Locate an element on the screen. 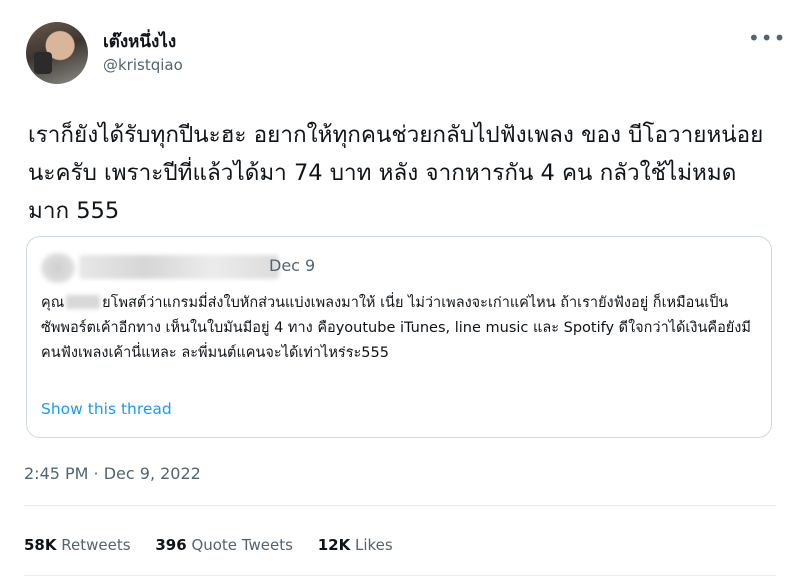 The image size is (800, 584). author-display-name: เต๊งหนึ่งไง is located at coordinates (139, 41).